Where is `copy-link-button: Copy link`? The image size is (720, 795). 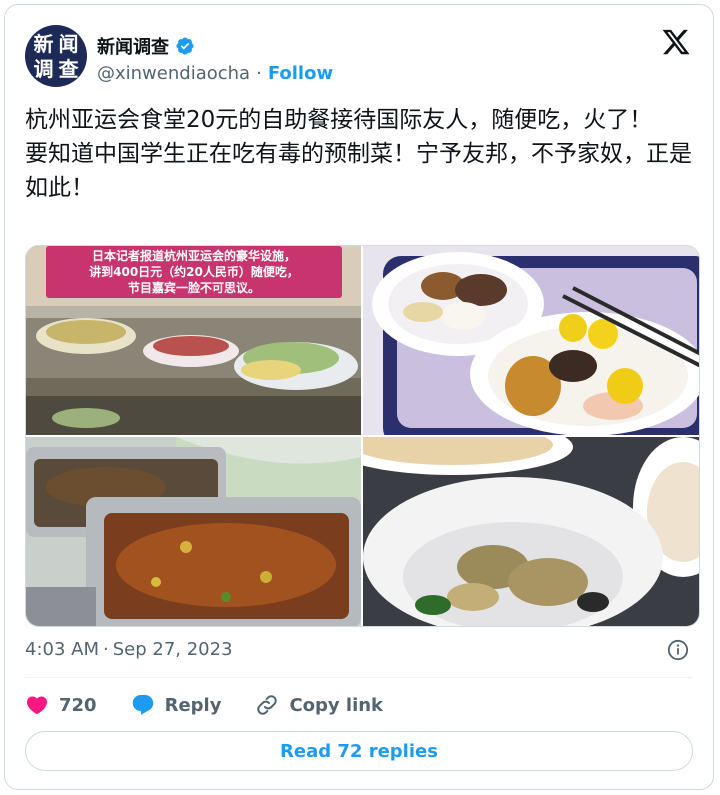
copy-link-button: Copy link is located at coordinates (319, 705).